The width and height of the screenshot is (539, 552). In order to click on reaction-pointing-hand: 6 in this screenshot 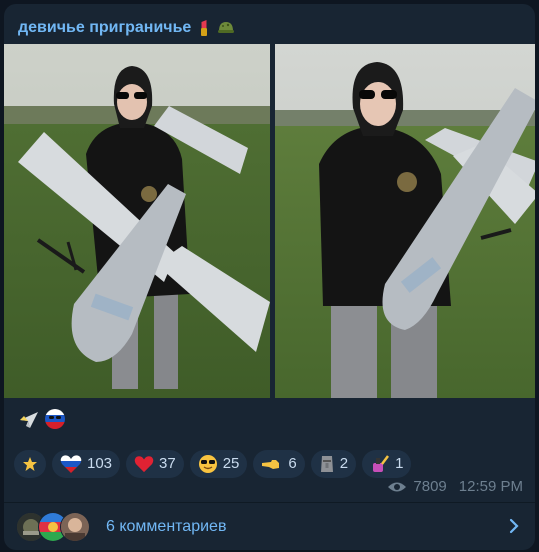, I will do `click(279, 464)`.